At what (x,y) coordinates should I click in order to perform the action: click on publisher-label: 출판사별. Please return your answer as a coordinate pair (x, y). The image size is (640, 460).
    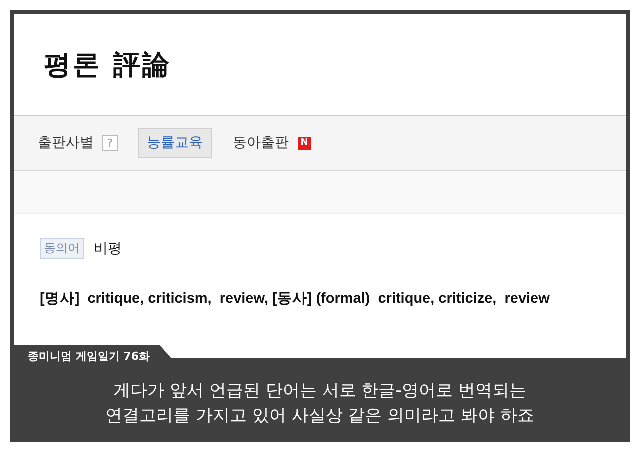
    Looking at the image, I should click on (66, 143).